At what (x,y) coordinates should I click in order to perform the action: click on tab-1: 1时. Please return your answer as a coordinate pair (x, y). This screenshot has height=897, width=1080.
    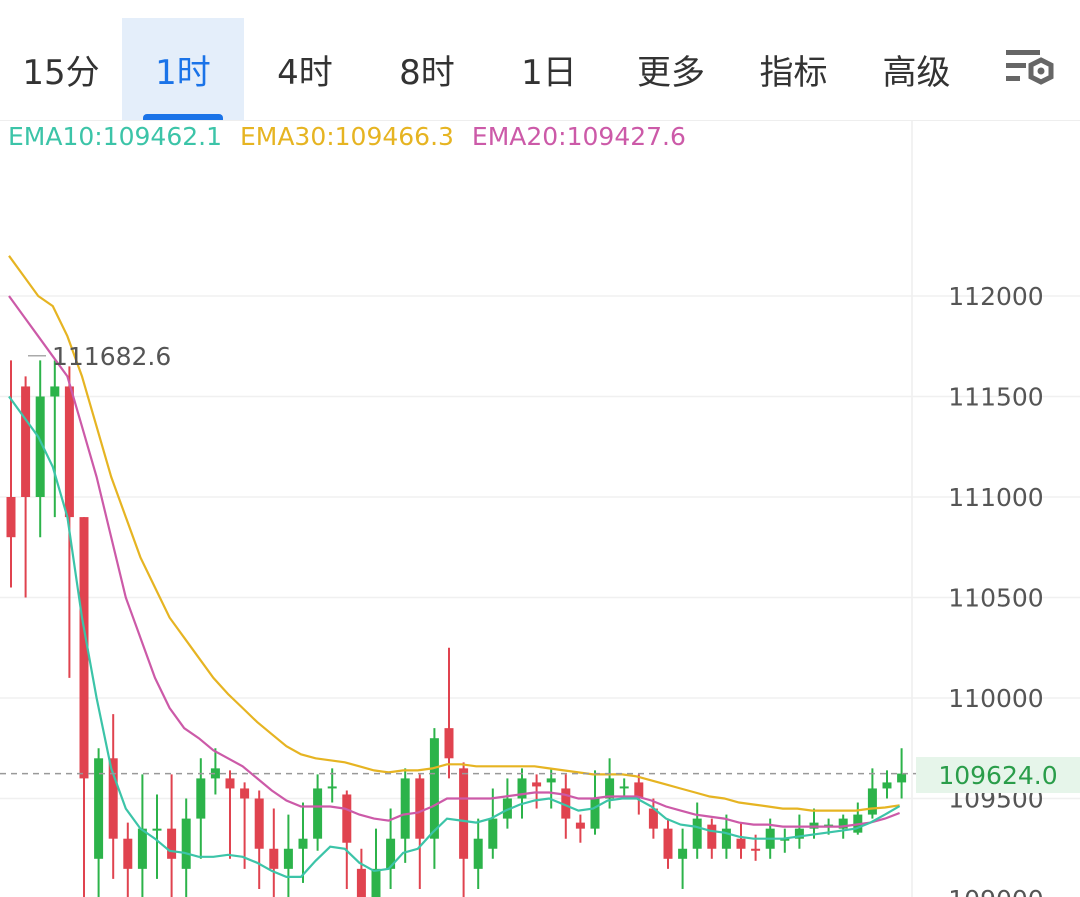
    Looking at the image, I should click on (183, 69).